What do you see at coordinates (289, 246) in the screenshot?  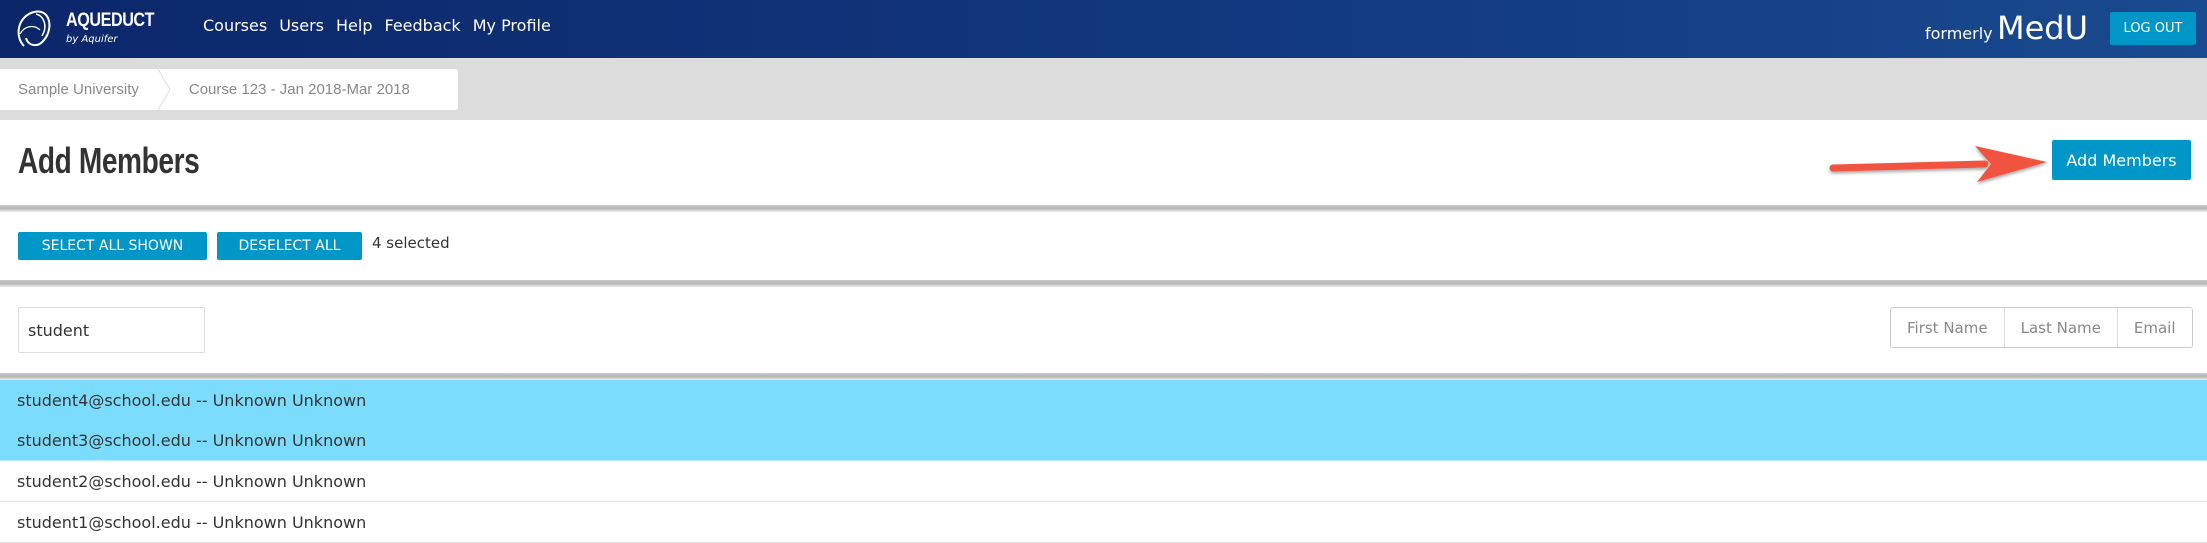 I see `deselect-all-button: DESELECT ALL` at bounding box center [289, 246].